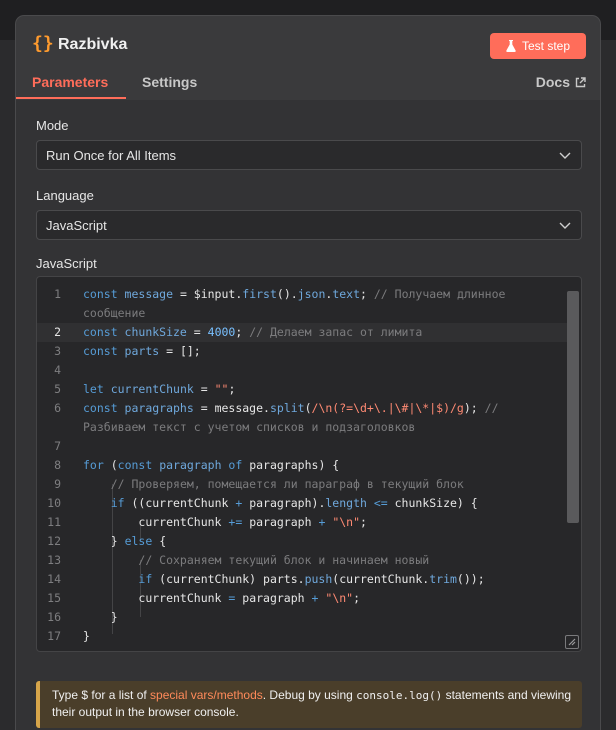 Image resolution: width=616 pixels, height=730 pixels. What do you see at coordinates (54, 541) in the screenshot?
I see `line-number: 12` at bounding box center [54, 541].